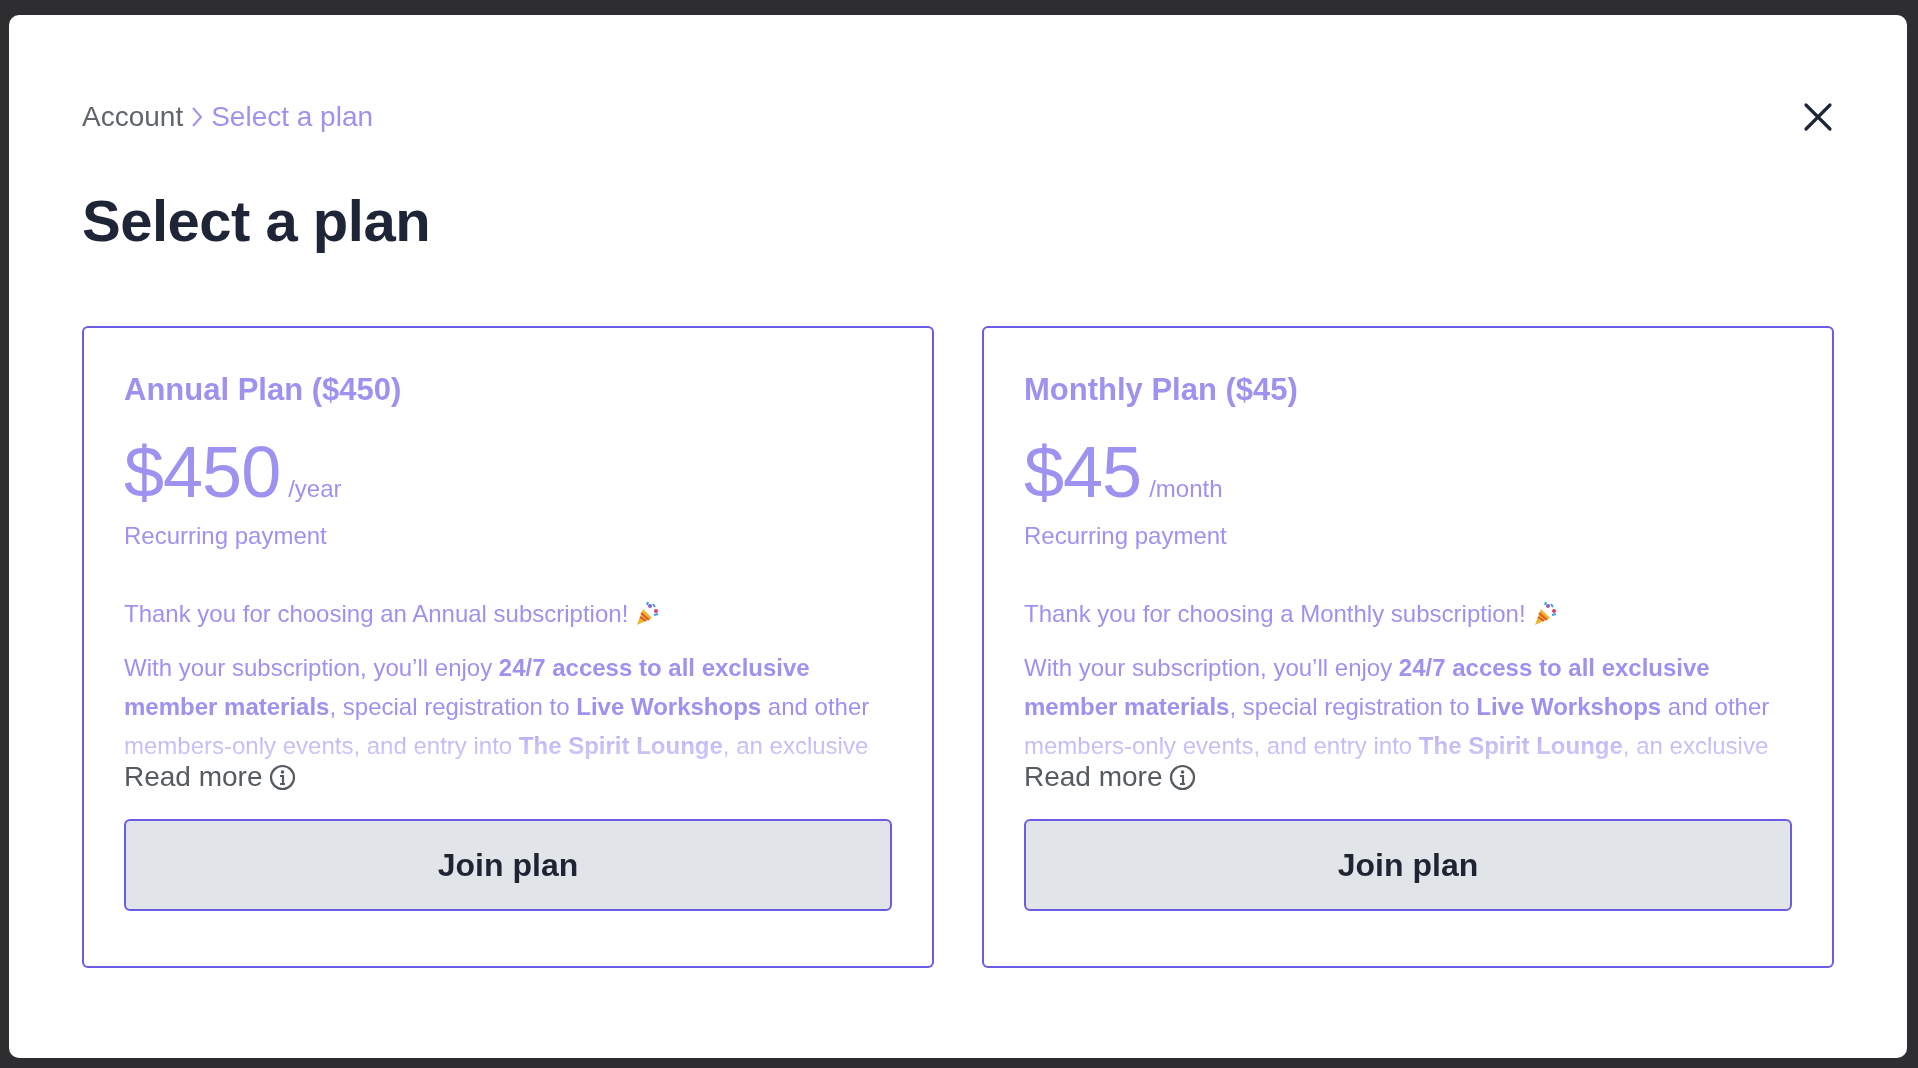 The width and height of the screenshot is (1918, 1068). What do you see at coordinates (376, 614) in the screenshot?
I see `thank-you-message: Thank you for choosing an Annual subscription!` at bounding box center [376, 614].